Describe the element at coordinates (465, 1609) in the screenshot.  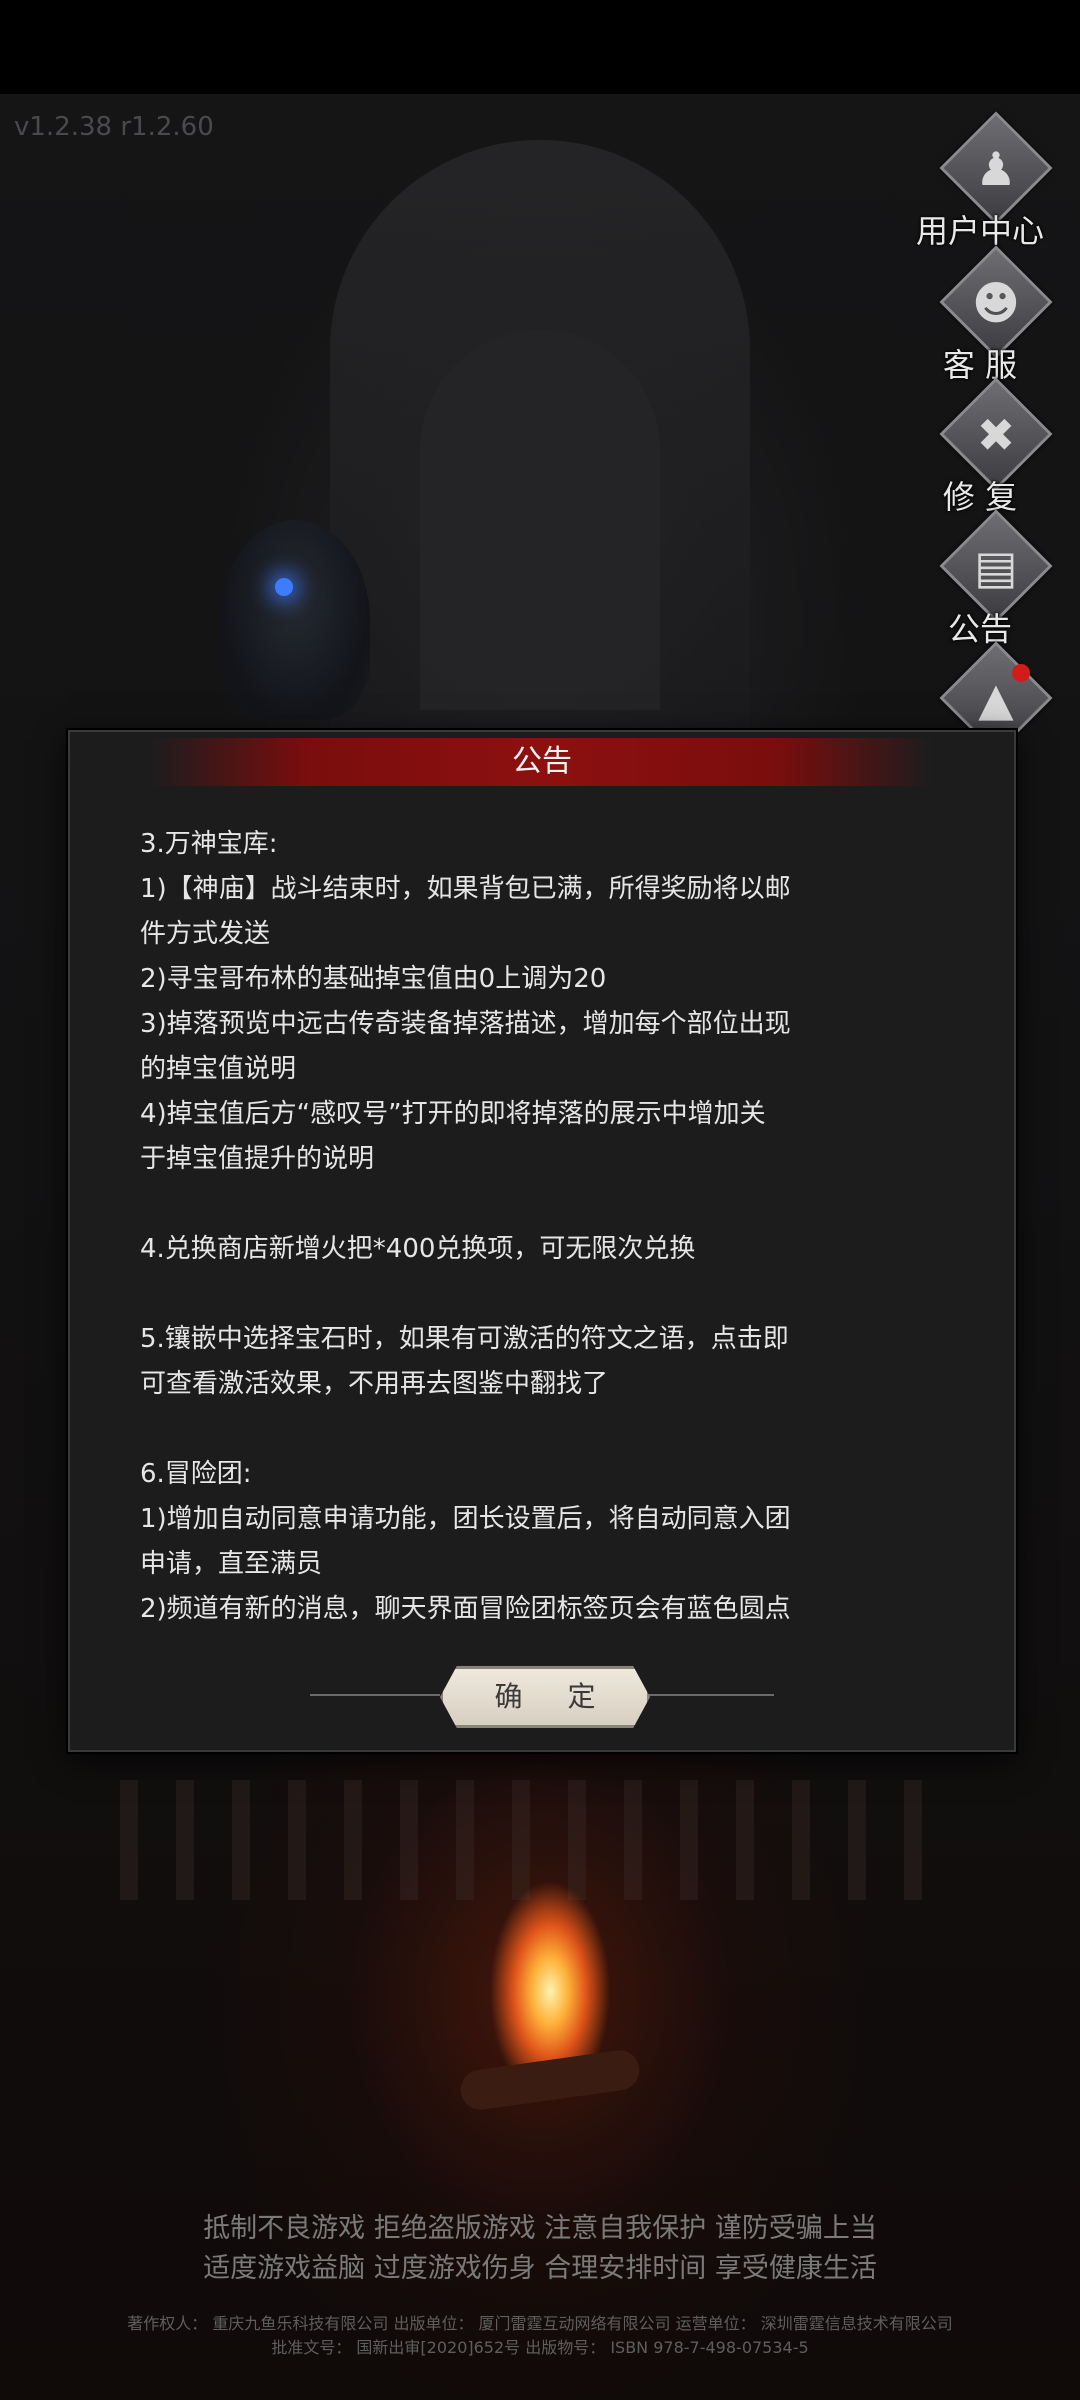
I see `announcement-line: 2)频道有新的消息，聊天界面冒险团标签页会有蓝色圆点` at that location.